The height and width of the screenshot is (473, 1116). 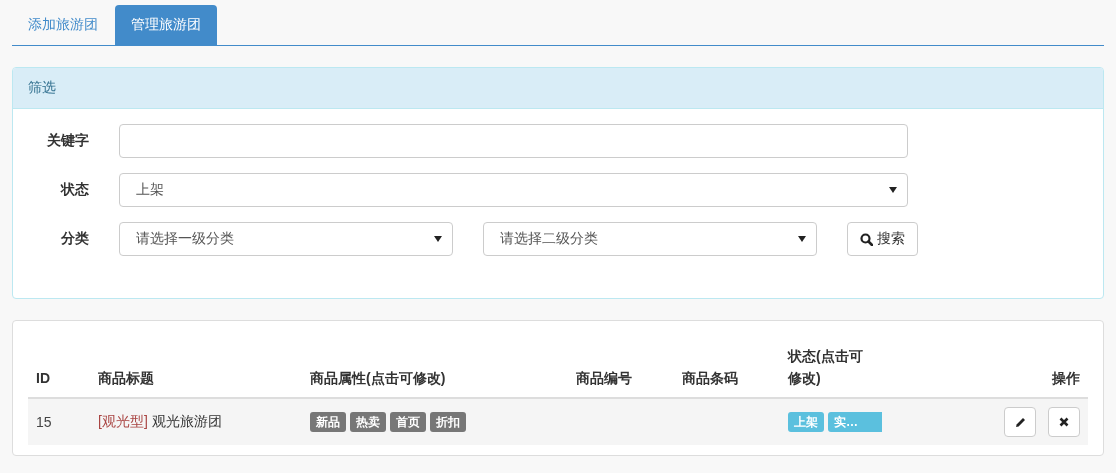 I want to click on edit-button, so click(x=1020, y=422).